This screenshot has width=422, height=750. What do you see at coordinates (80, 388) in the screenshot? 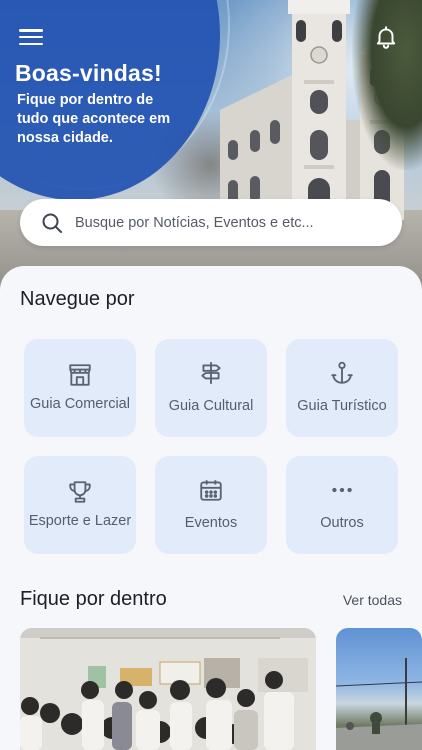
I see `tile-guia-comercial: Guia Comercial` at bounding box center [80, 388].